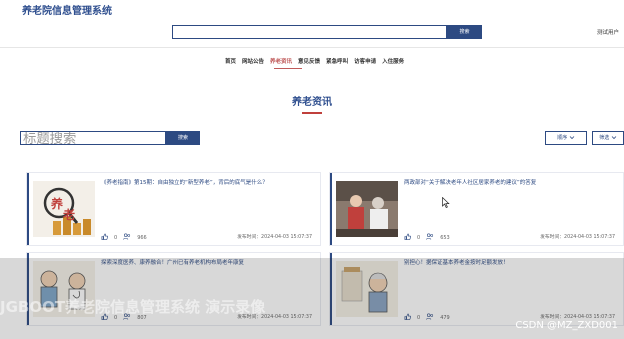 The image size is (624, 339). Describe the element at coordinates (133, 307) in the screenshot. I see `video-watermark: JGBOOT养老院信息管理系统 演示录像` at that location.